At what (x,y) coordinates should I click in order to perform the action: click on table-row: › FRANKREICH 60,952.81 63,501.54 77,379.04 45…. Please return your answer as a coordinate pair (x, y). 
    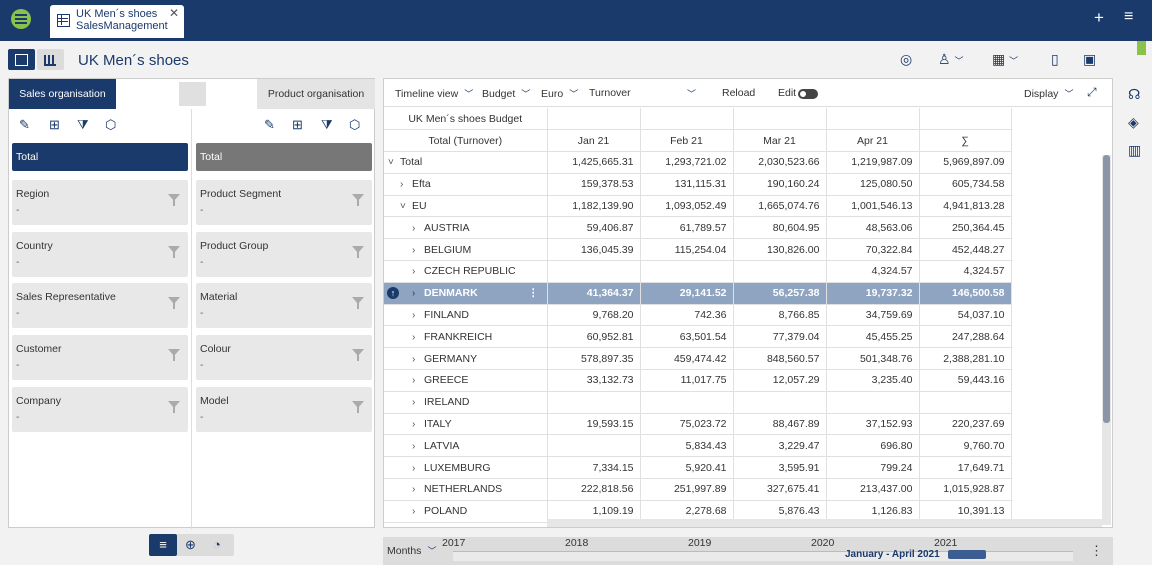
    Looking at the image, I should click on (698, 337).